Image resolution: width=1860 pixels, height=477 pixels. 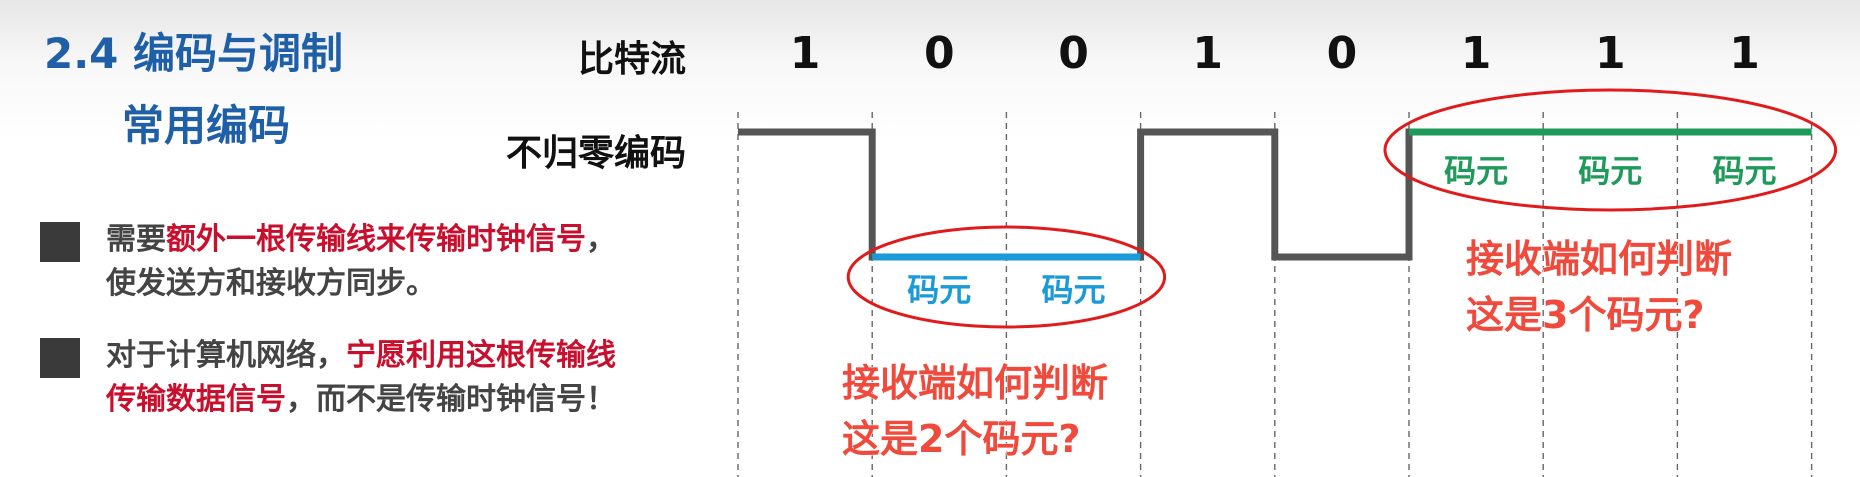 What do you see at coordinates (1610, 150) in the screenshot?
I see `highlight-ellipse` at bounding box center [1610, 150].